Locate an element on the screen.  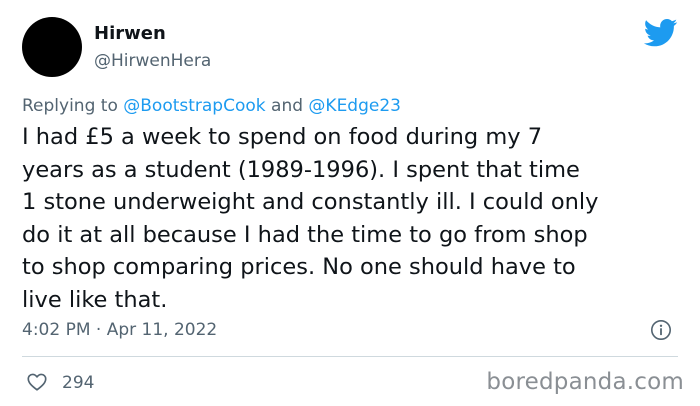
tweet-timestamp: 4:02 PM · Apr 11, 2022 is located at coordinates (119, 330).